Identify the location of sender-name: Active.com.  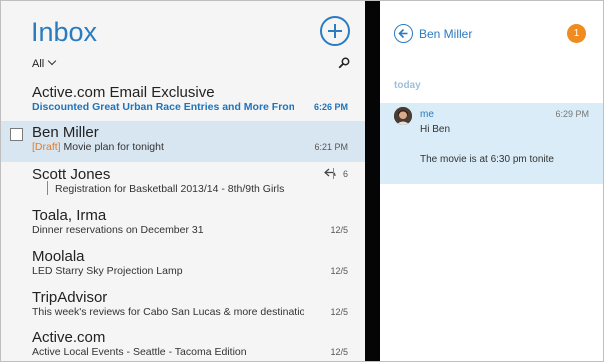
(69, 337).